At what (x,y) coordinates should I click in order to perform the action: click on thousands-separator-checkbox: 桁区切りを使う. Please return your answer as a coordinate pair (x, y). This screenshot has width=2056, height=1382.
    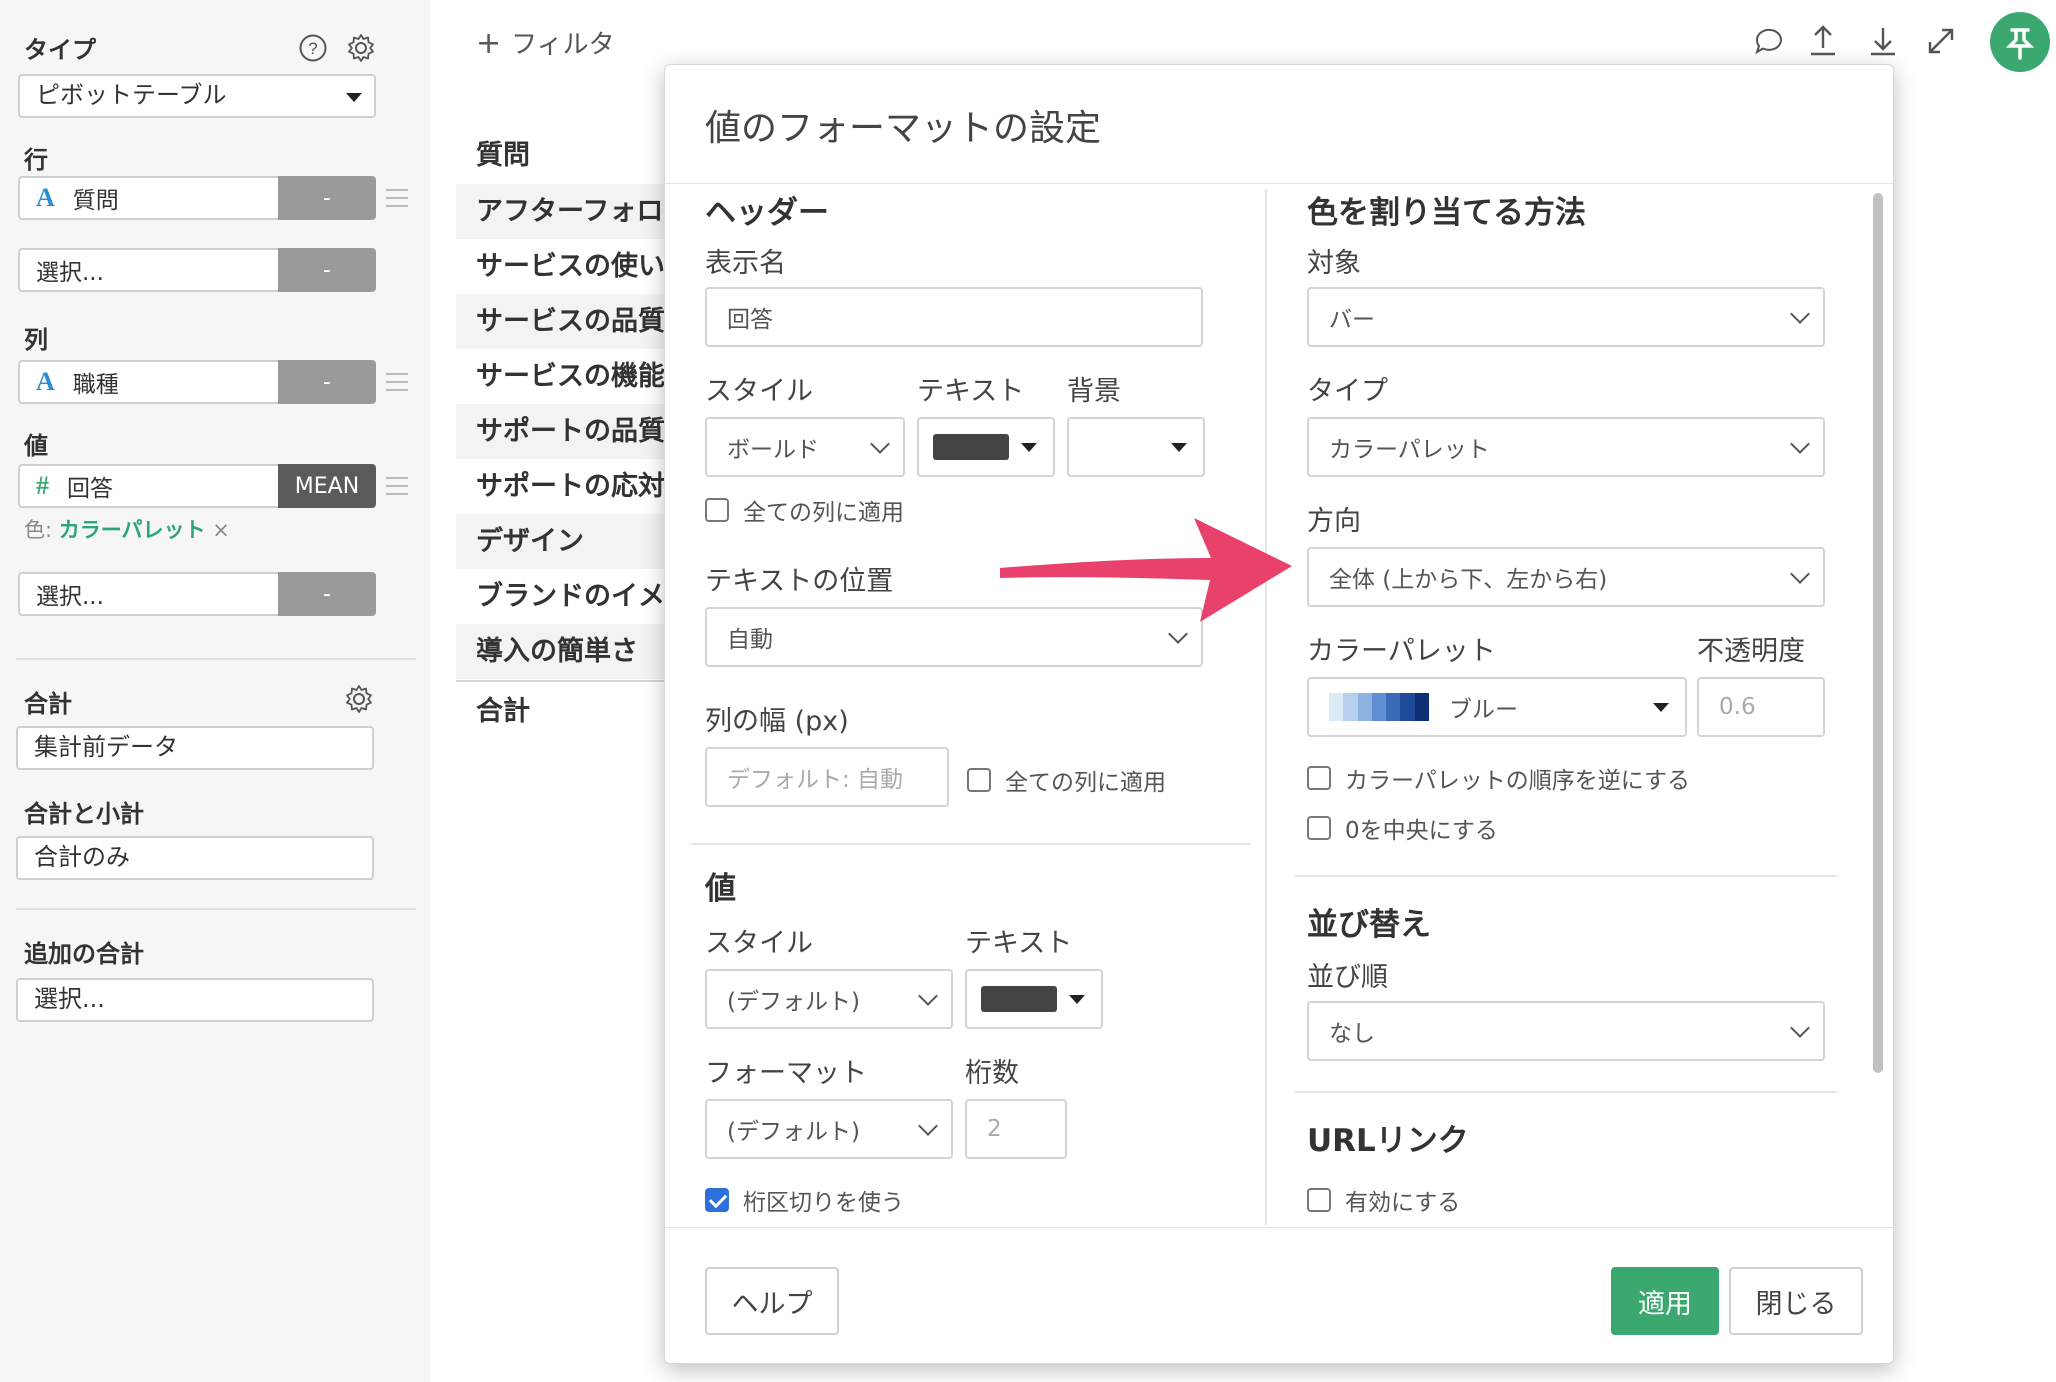
    Looking at the image, I should click on (804, 1200).